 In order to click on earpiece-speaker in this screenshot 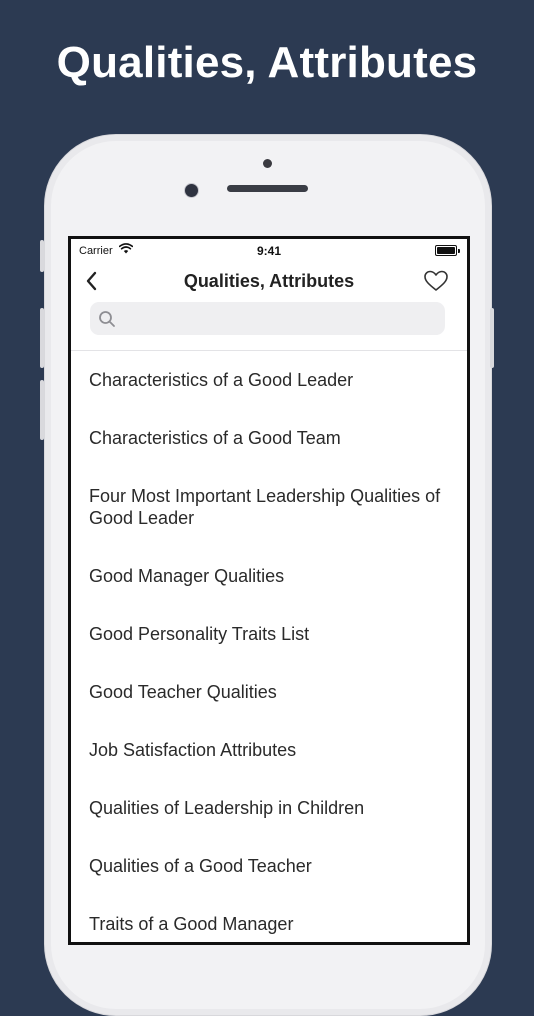, I will do `click(267, 188)`.